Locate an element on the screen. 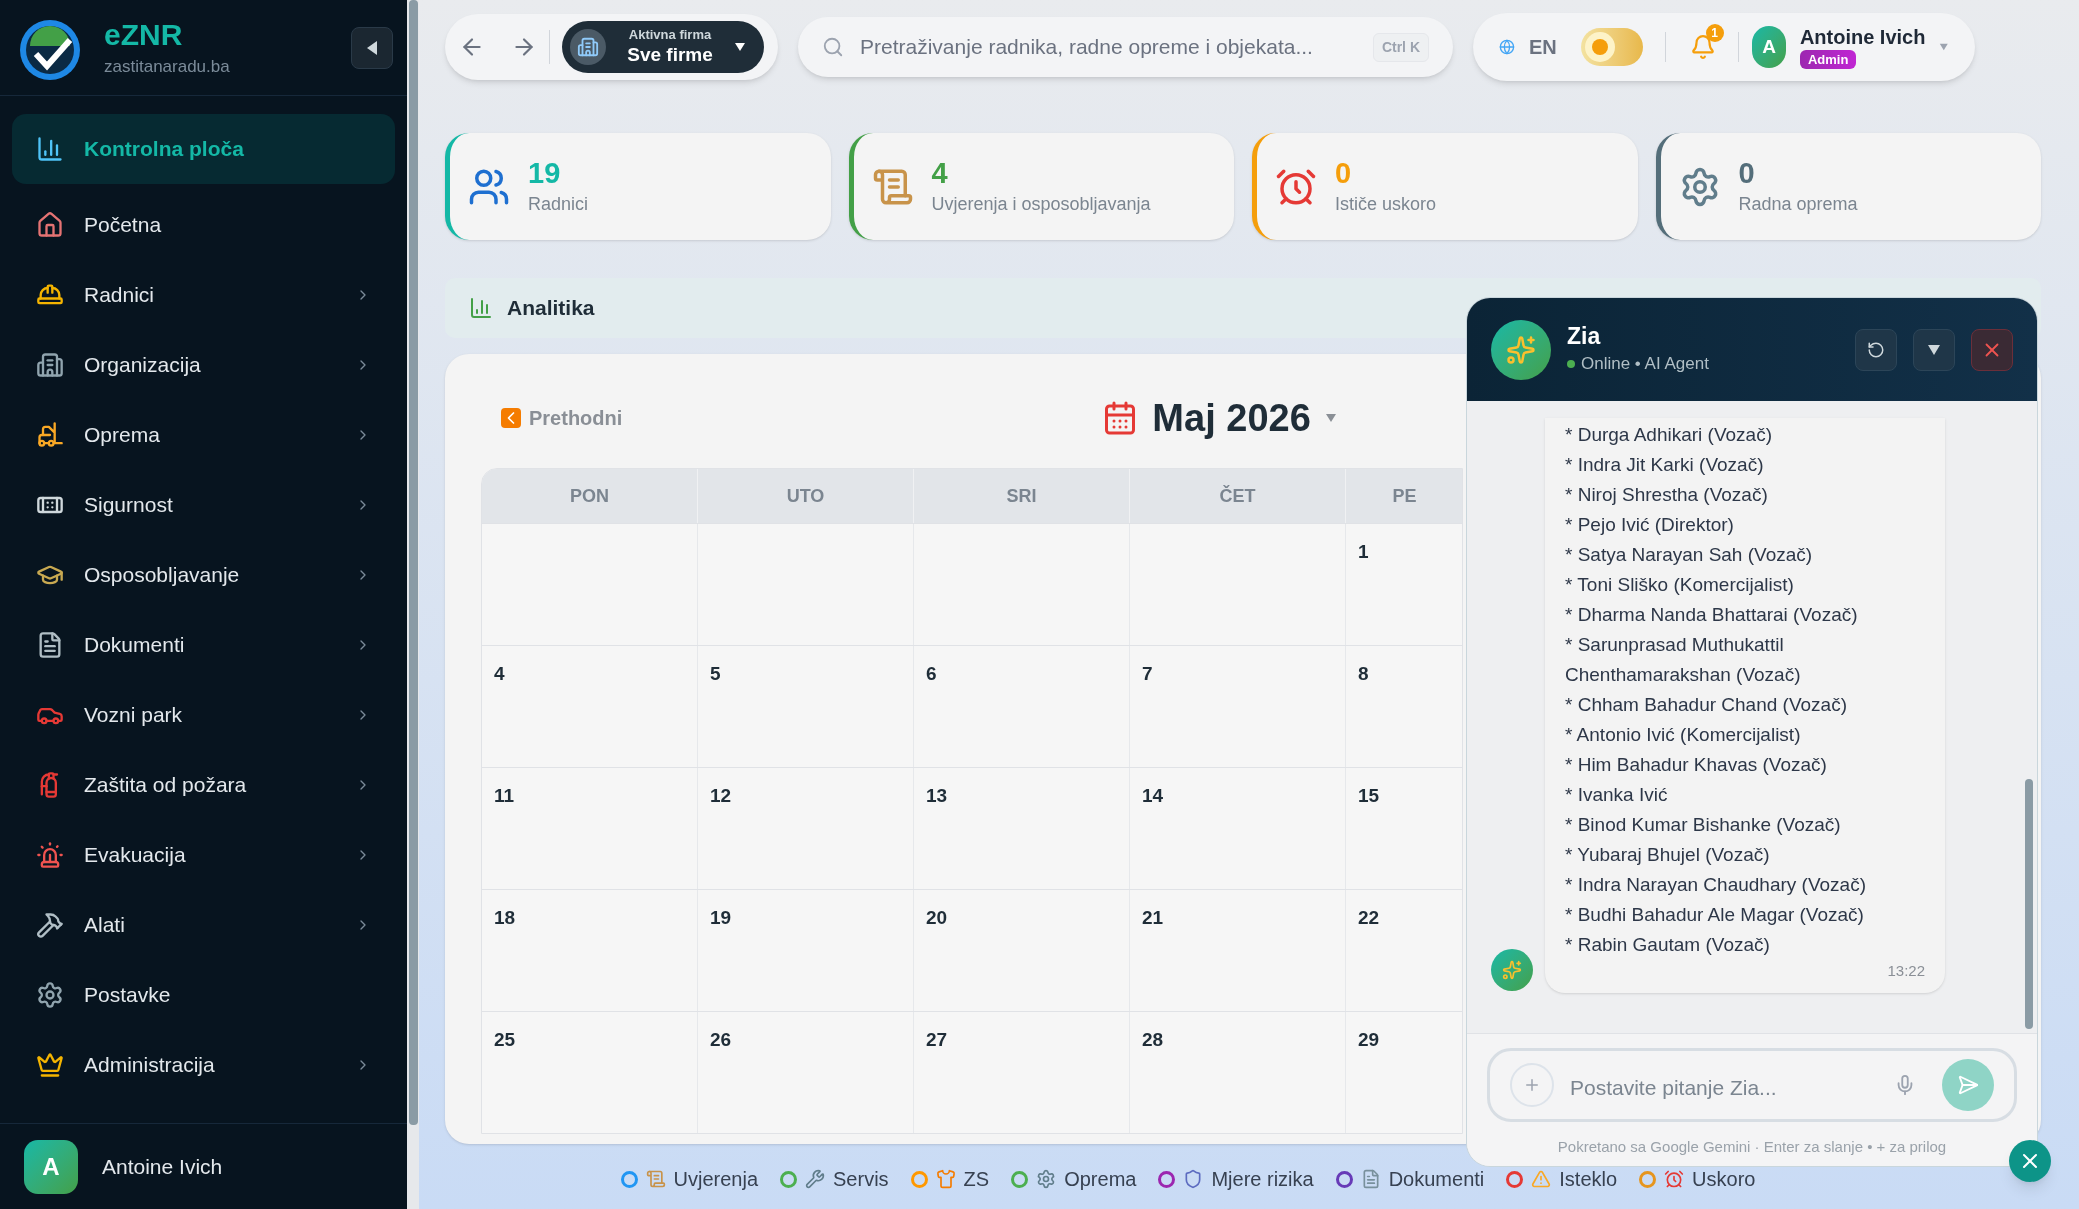 The image size is (2079, 1209). message-line: * Rabin Gautam (Vozač) is located at coordinates (1668, 945).